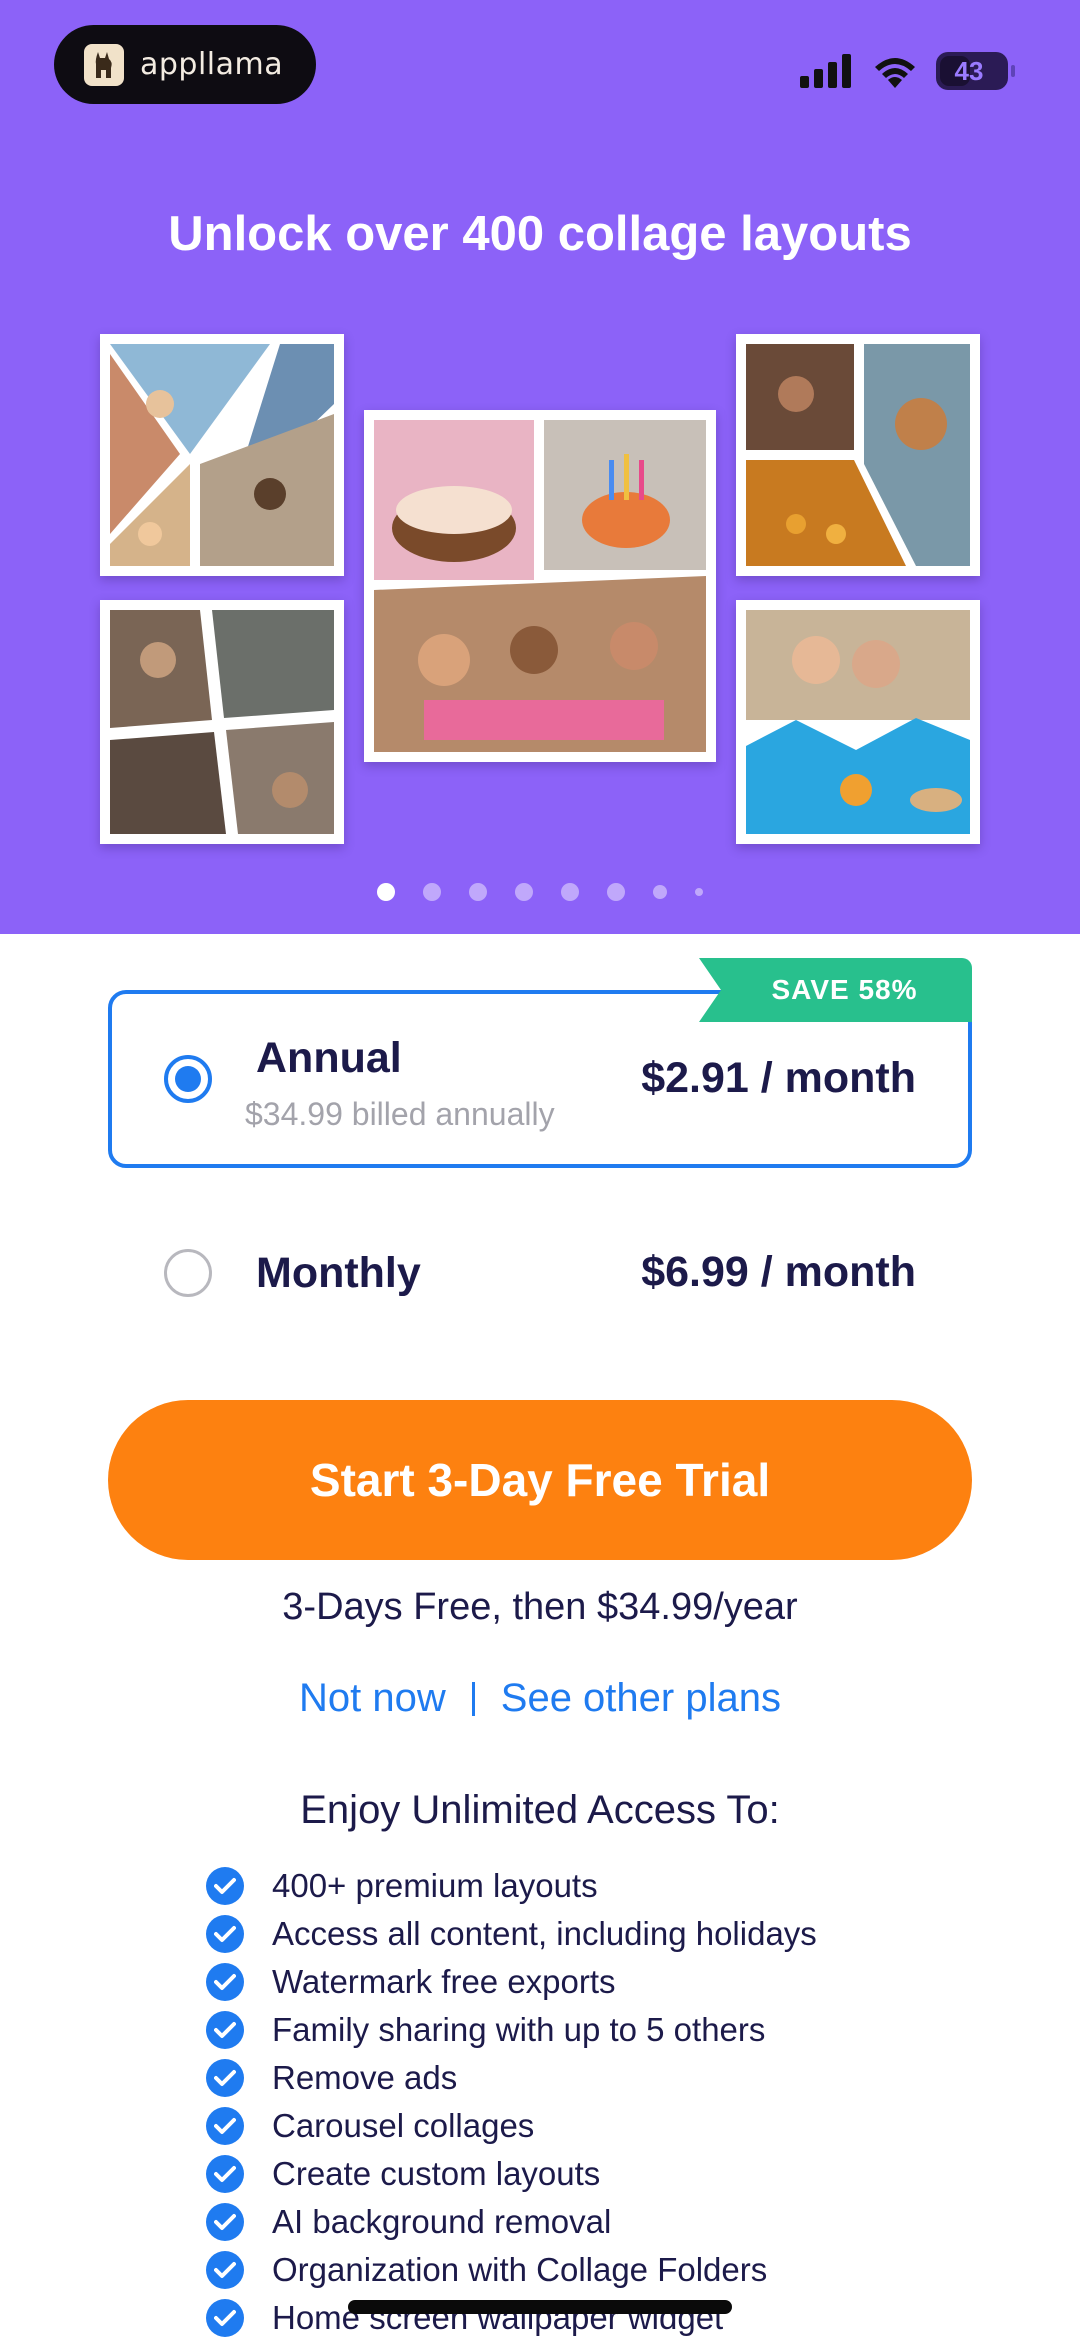 Image resolution: width=1080 pixels, height=2337 pixels. What do you see at coordinates (540, 892) in the screenshot?
I see `carousel-page-indicator` at bounding box center [540, 892].